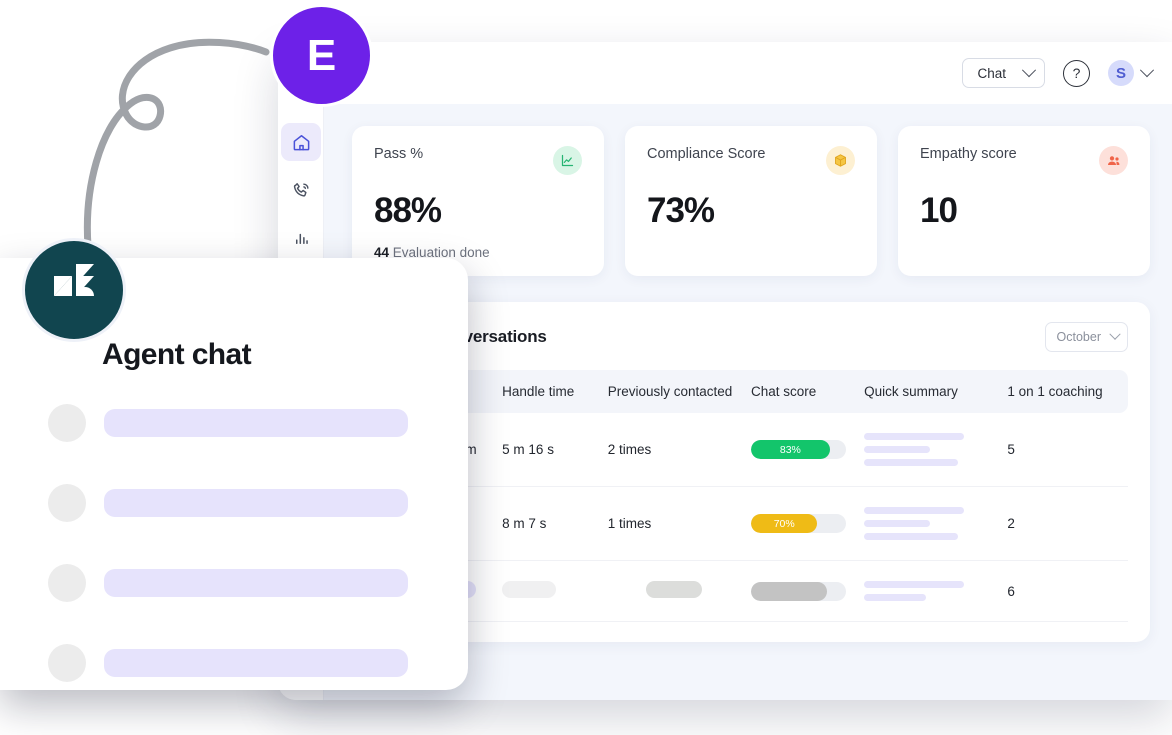 The height and width of the screenshot is (735, 1172). I want to click on chat-score-bar-fill: 70%, so click(784, 523).